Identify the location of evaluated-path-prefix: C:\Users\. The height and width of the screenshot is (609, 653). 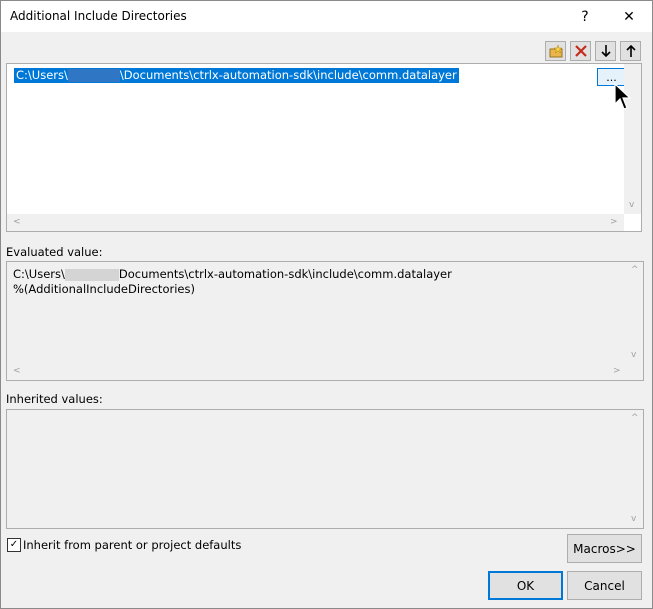
(39, 274).